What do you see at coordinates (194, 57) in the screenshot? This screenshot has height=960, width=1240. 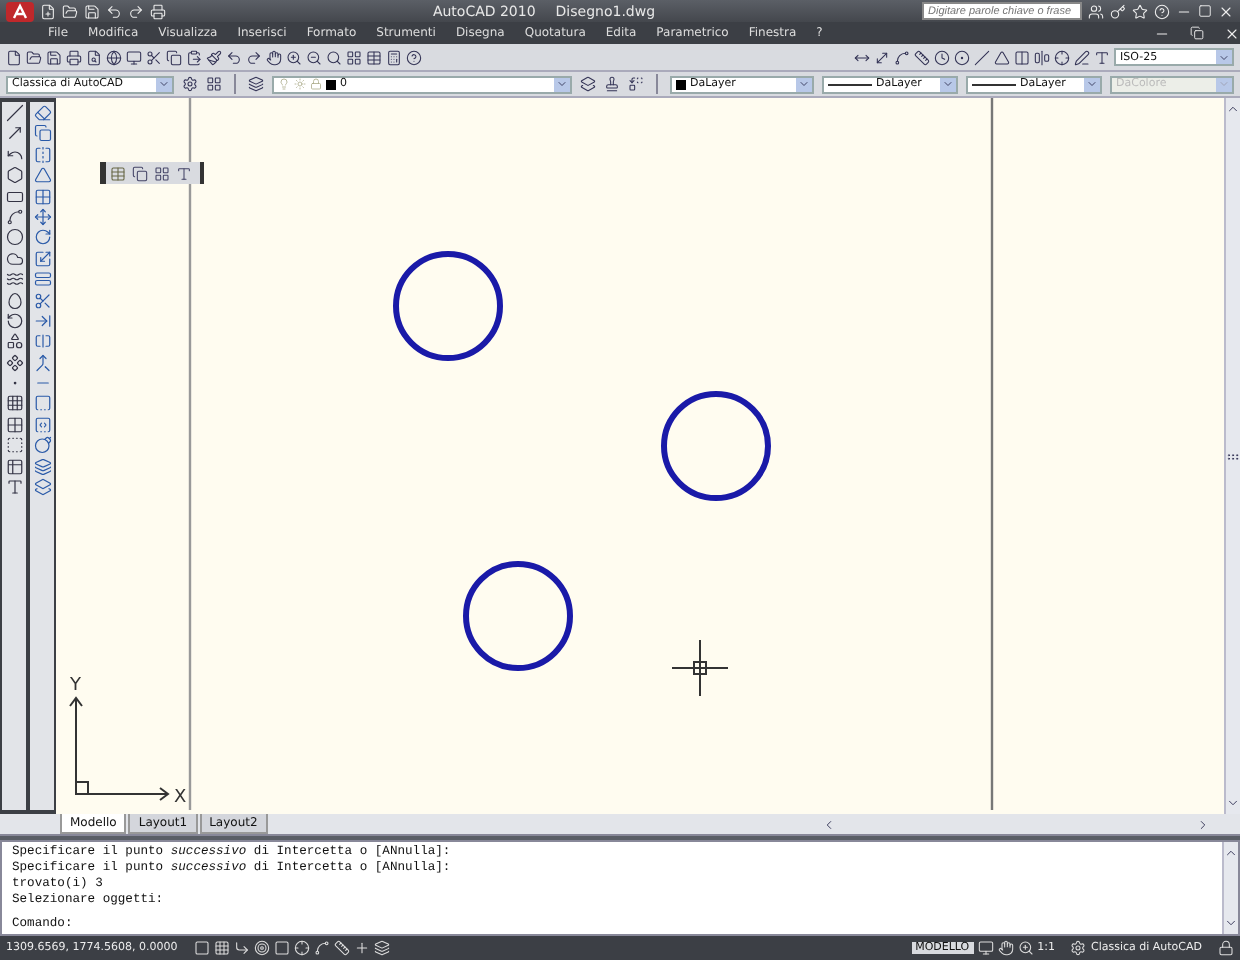 I see `paste-icon` at bounding box center [194, 57].